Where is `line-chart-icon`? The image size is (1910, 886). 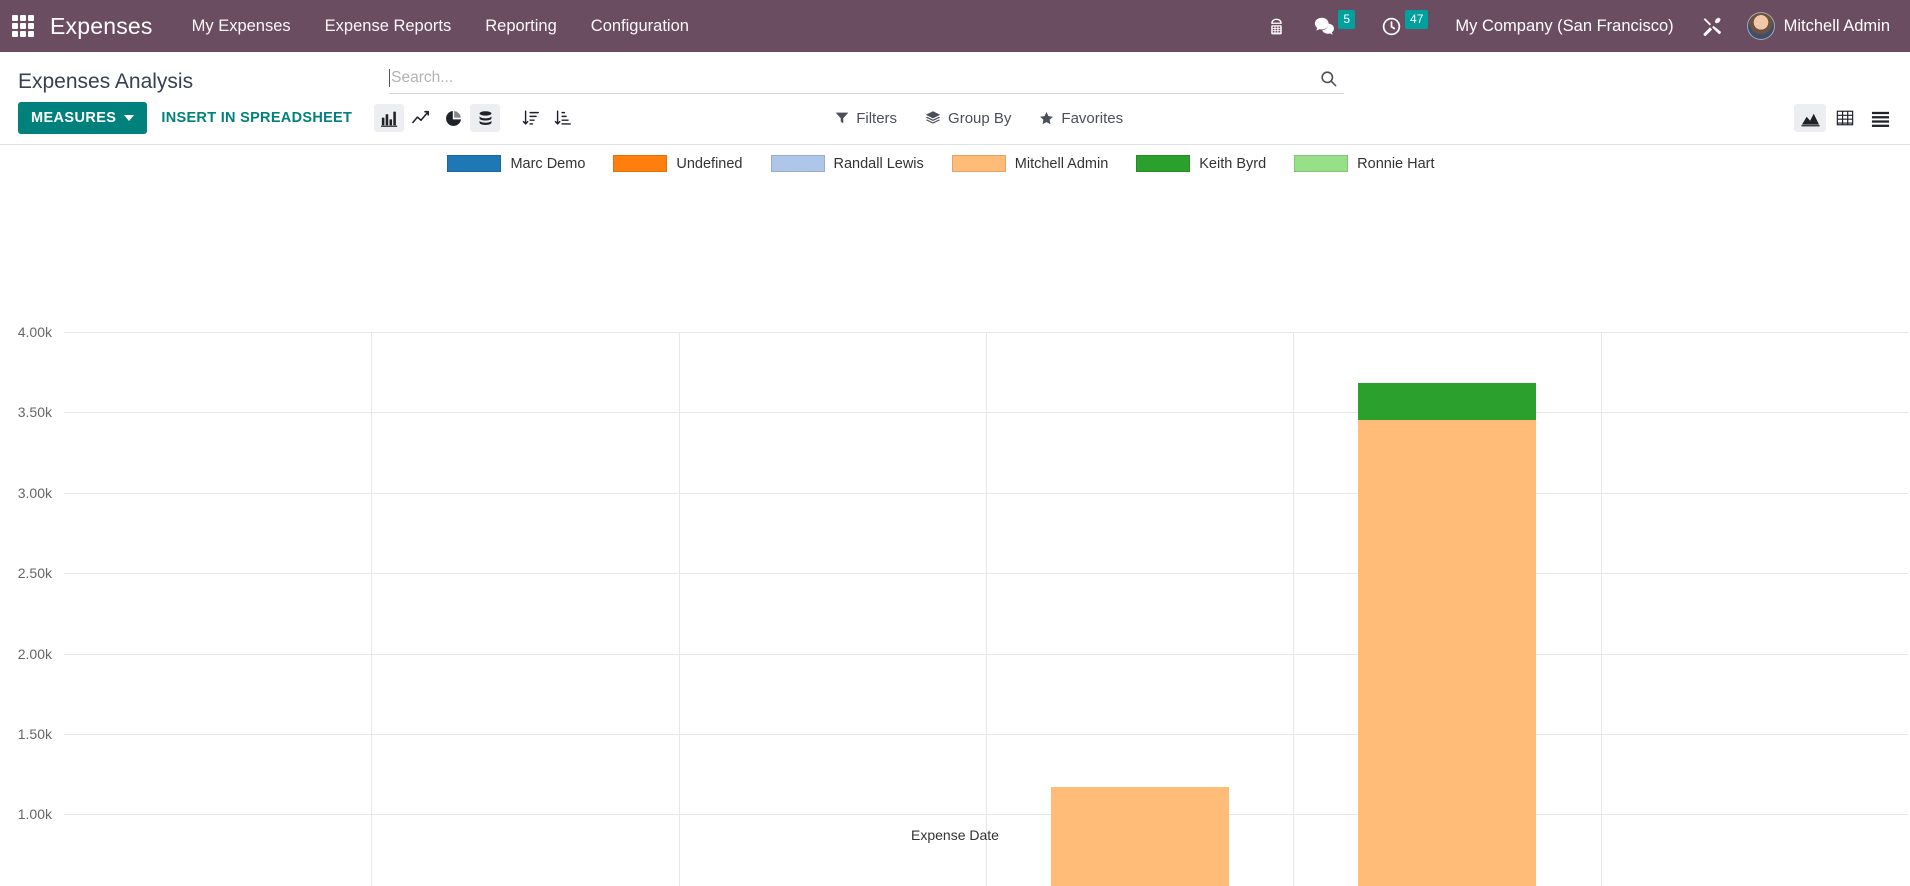 line-chart-icon is located at coordinates (421, 118).